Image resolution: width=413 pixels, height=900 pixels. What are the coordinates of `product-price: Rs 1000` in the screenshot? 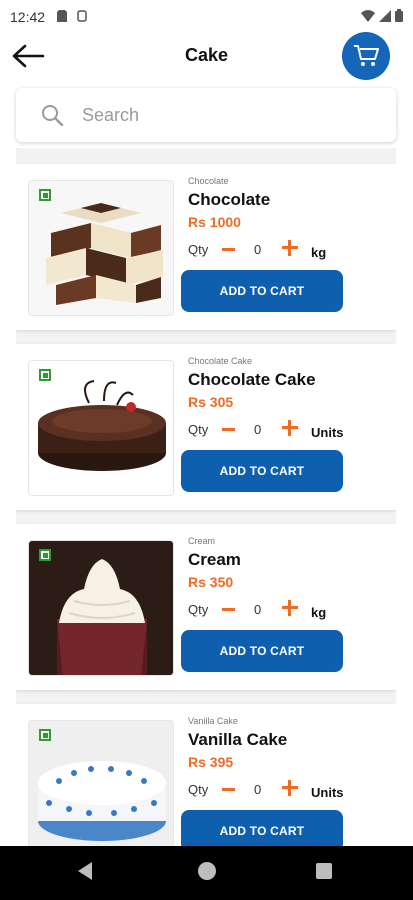 It's located at (214, 222).